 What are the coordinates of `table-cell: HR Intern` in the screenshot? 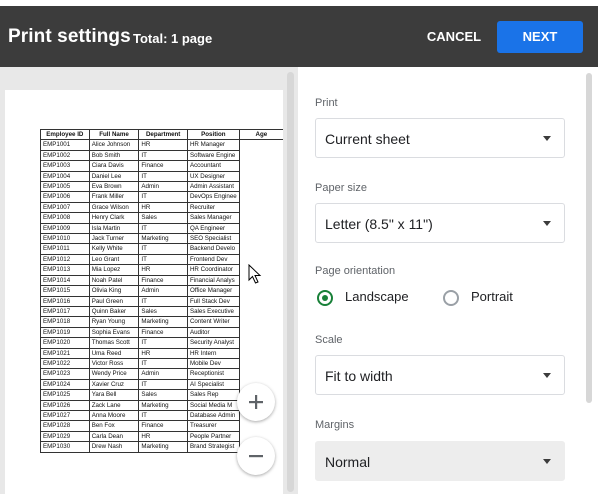 It's located at (213, 353).